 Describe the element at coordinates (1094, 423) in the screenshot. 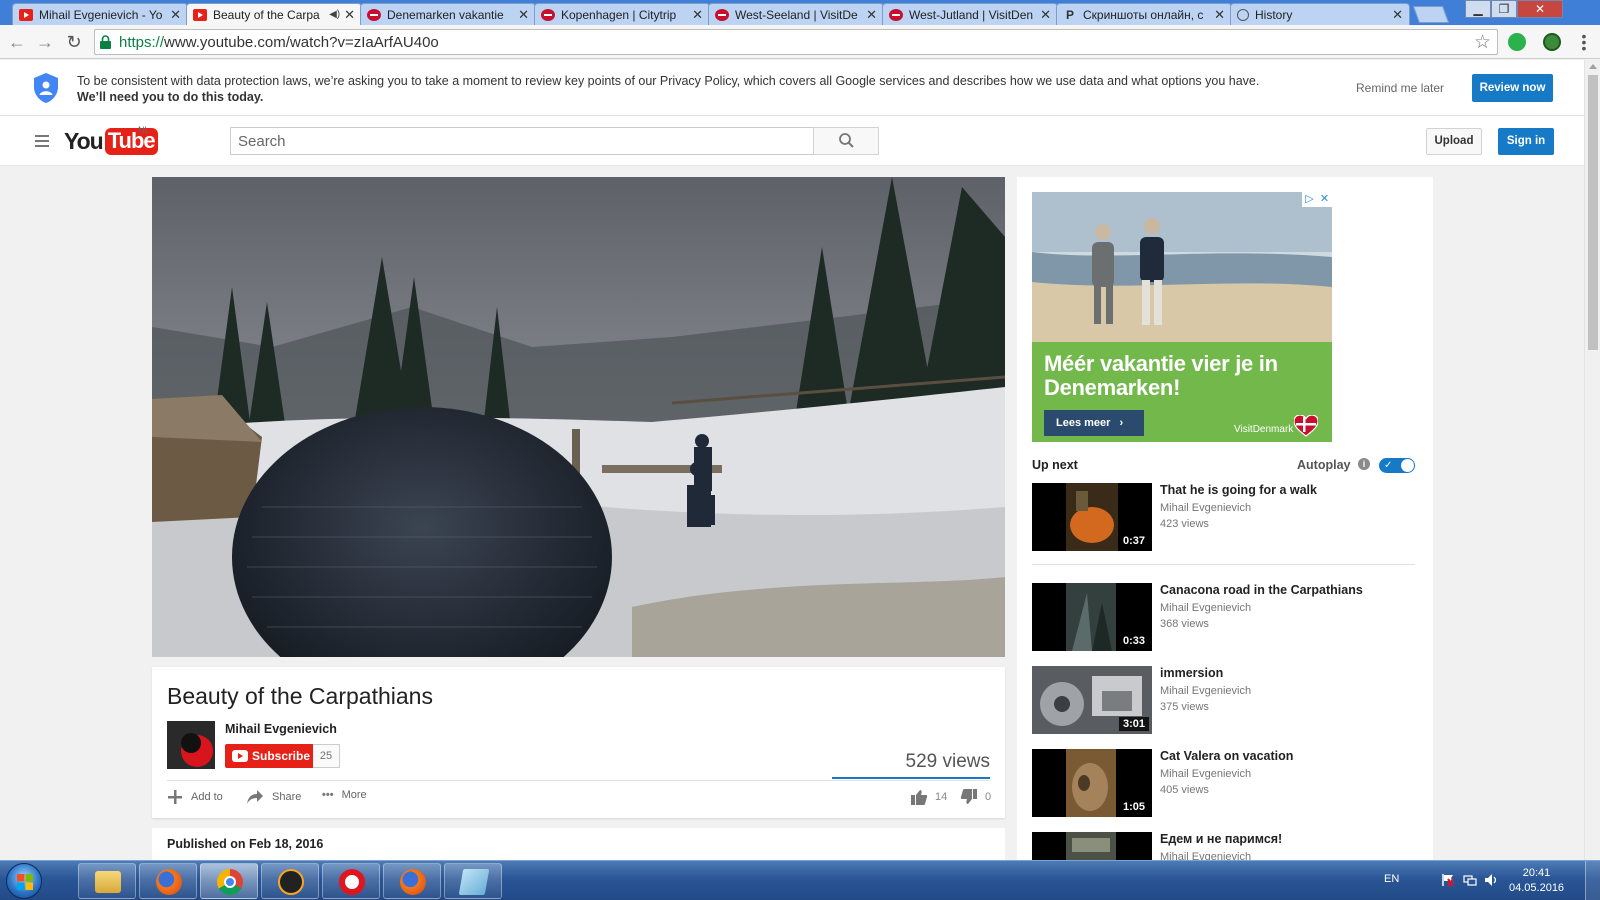

I see `ad-read-more-button: Lees meer ›` at that location.